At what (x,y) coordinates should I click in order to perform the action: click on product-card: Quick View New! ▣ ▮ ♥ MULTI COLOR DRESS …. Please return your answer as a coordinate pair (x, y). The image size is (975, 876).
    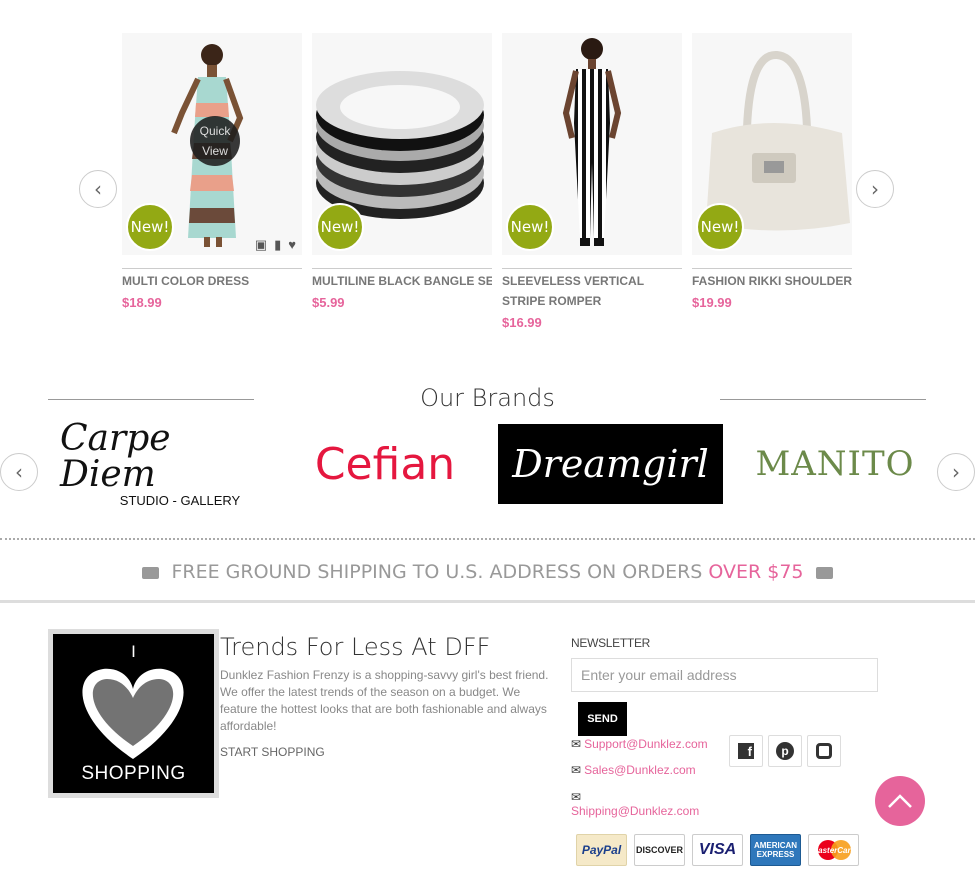
    Looking at the image, I should click on (212, 171).